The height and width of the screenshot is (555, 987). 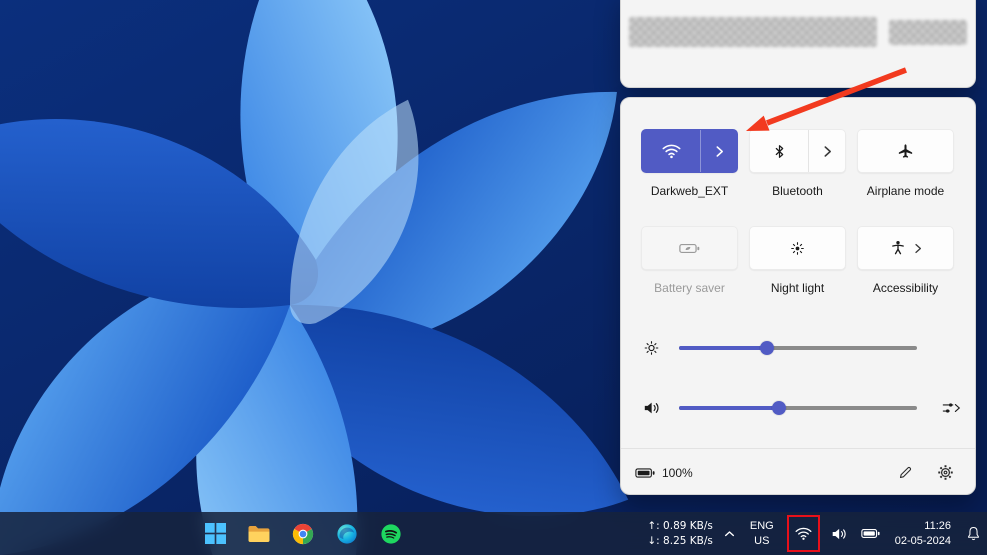 I want to click on battery-saver-icon, so click(x=689, y=248).